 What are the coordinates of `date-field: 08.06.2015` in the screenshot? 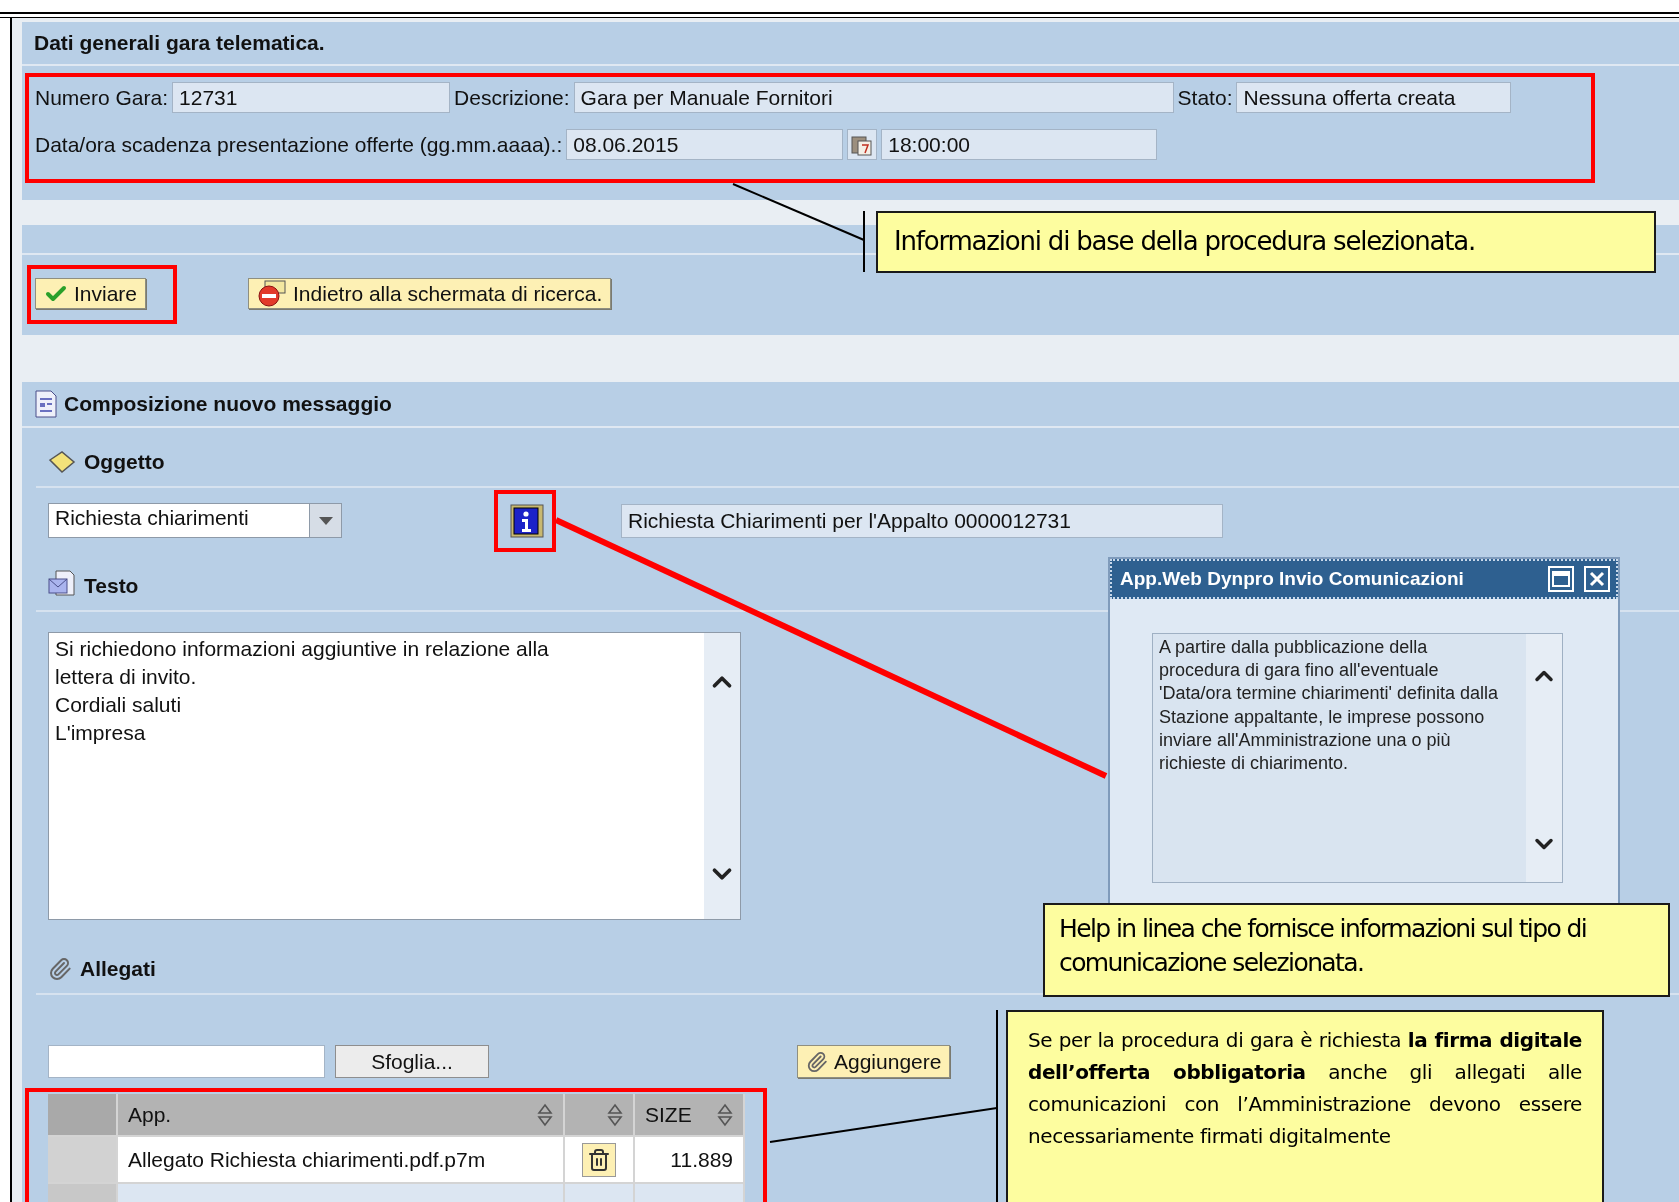 It's located at (705, 144).